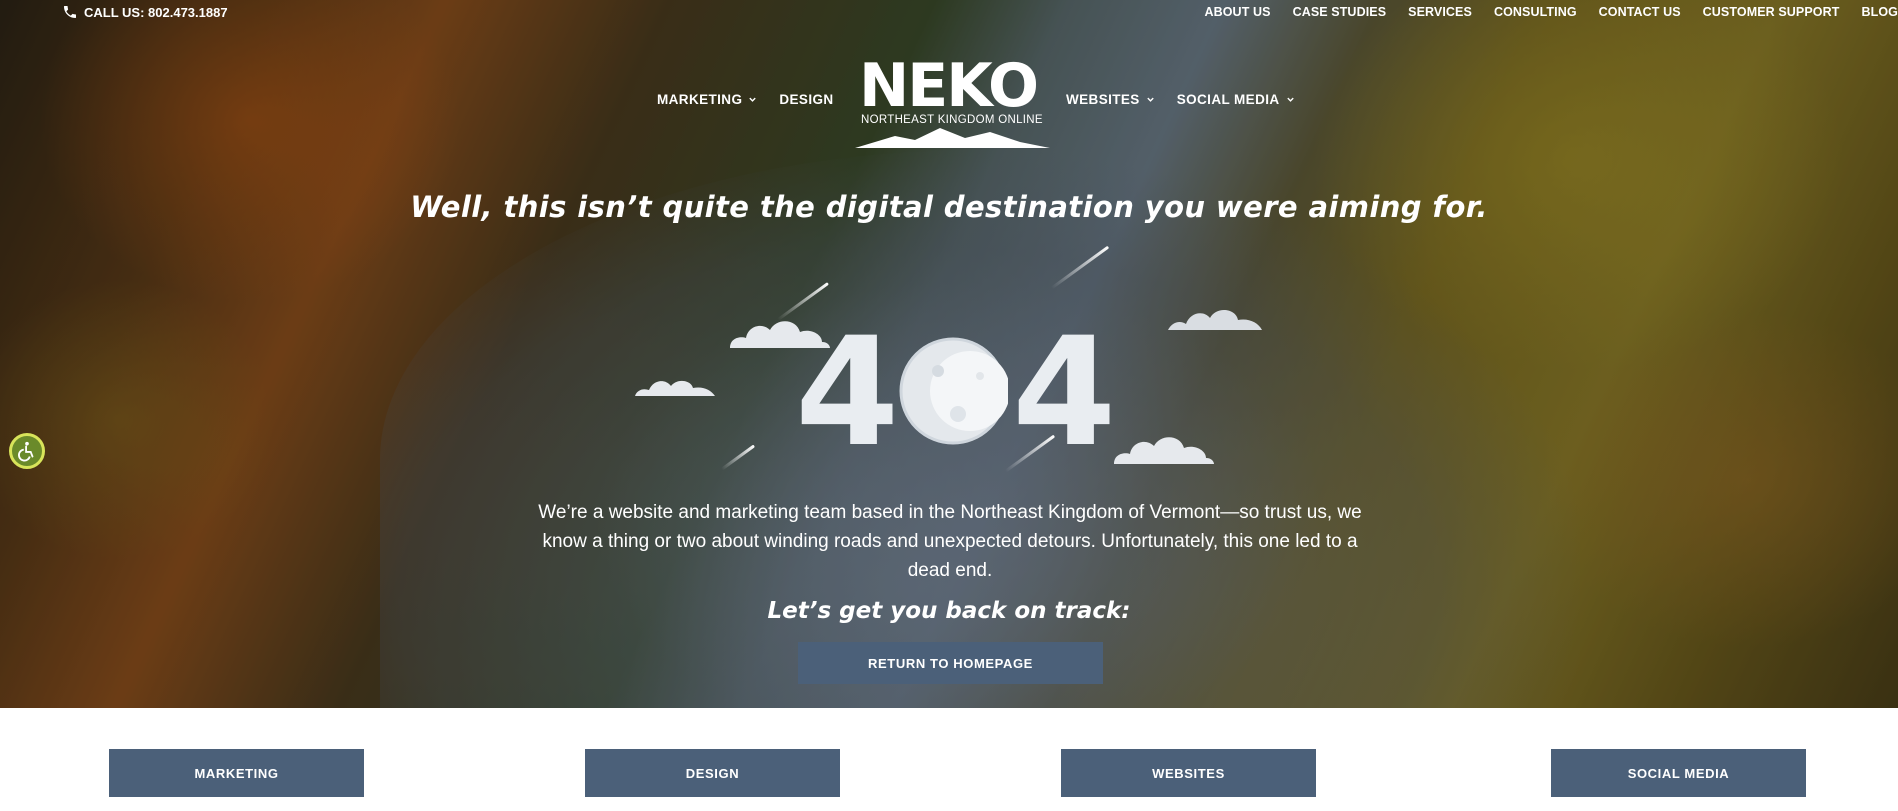  Describe the element at coordinates (1678, 773) in the screenshot. I see `bottom-social-media-button: SOCIAL MEDIA` at that location.